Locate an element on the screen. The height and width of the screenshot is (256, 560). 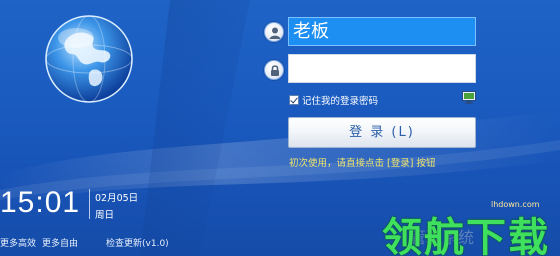
more-efficient-link: 更多高效 is located at coordinates (18, 242).